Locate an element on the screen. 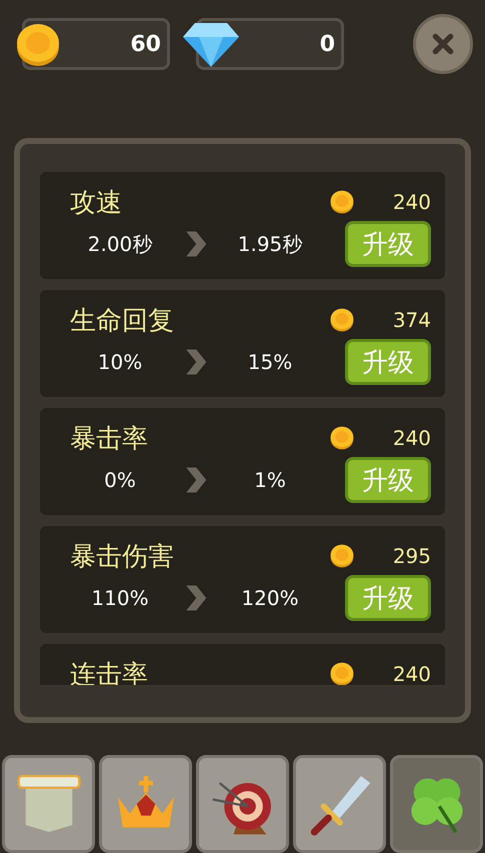 The height and width of the screenshot is (853, 485). next-value: 1.95秒 is located at coordinates (270, 244).